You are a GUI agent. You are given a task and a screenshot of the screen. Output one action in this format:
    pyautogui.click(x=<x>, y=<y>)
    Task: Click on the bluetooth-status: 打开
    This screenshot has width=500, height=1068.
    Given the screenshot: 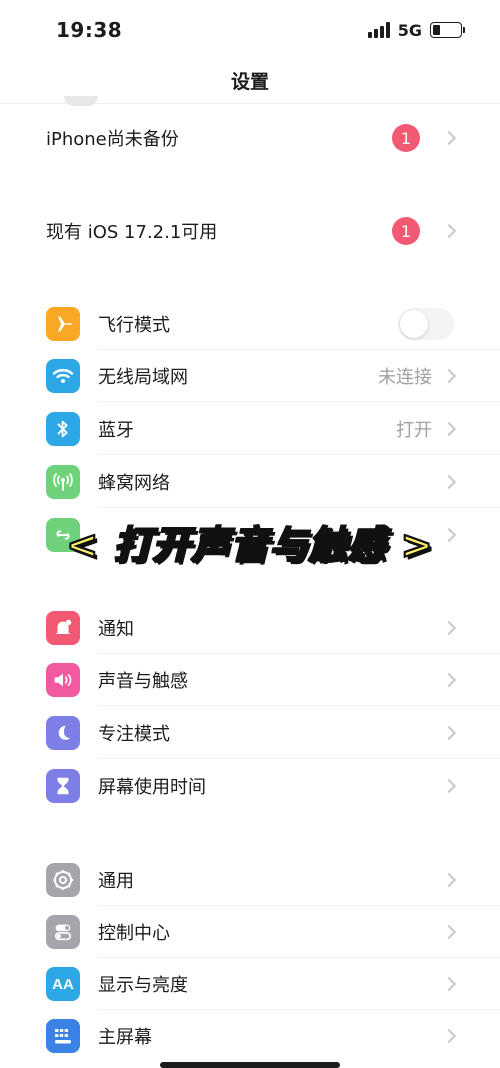 What is the action you would take?
    pyautogui.click(x=414, y=430)
    